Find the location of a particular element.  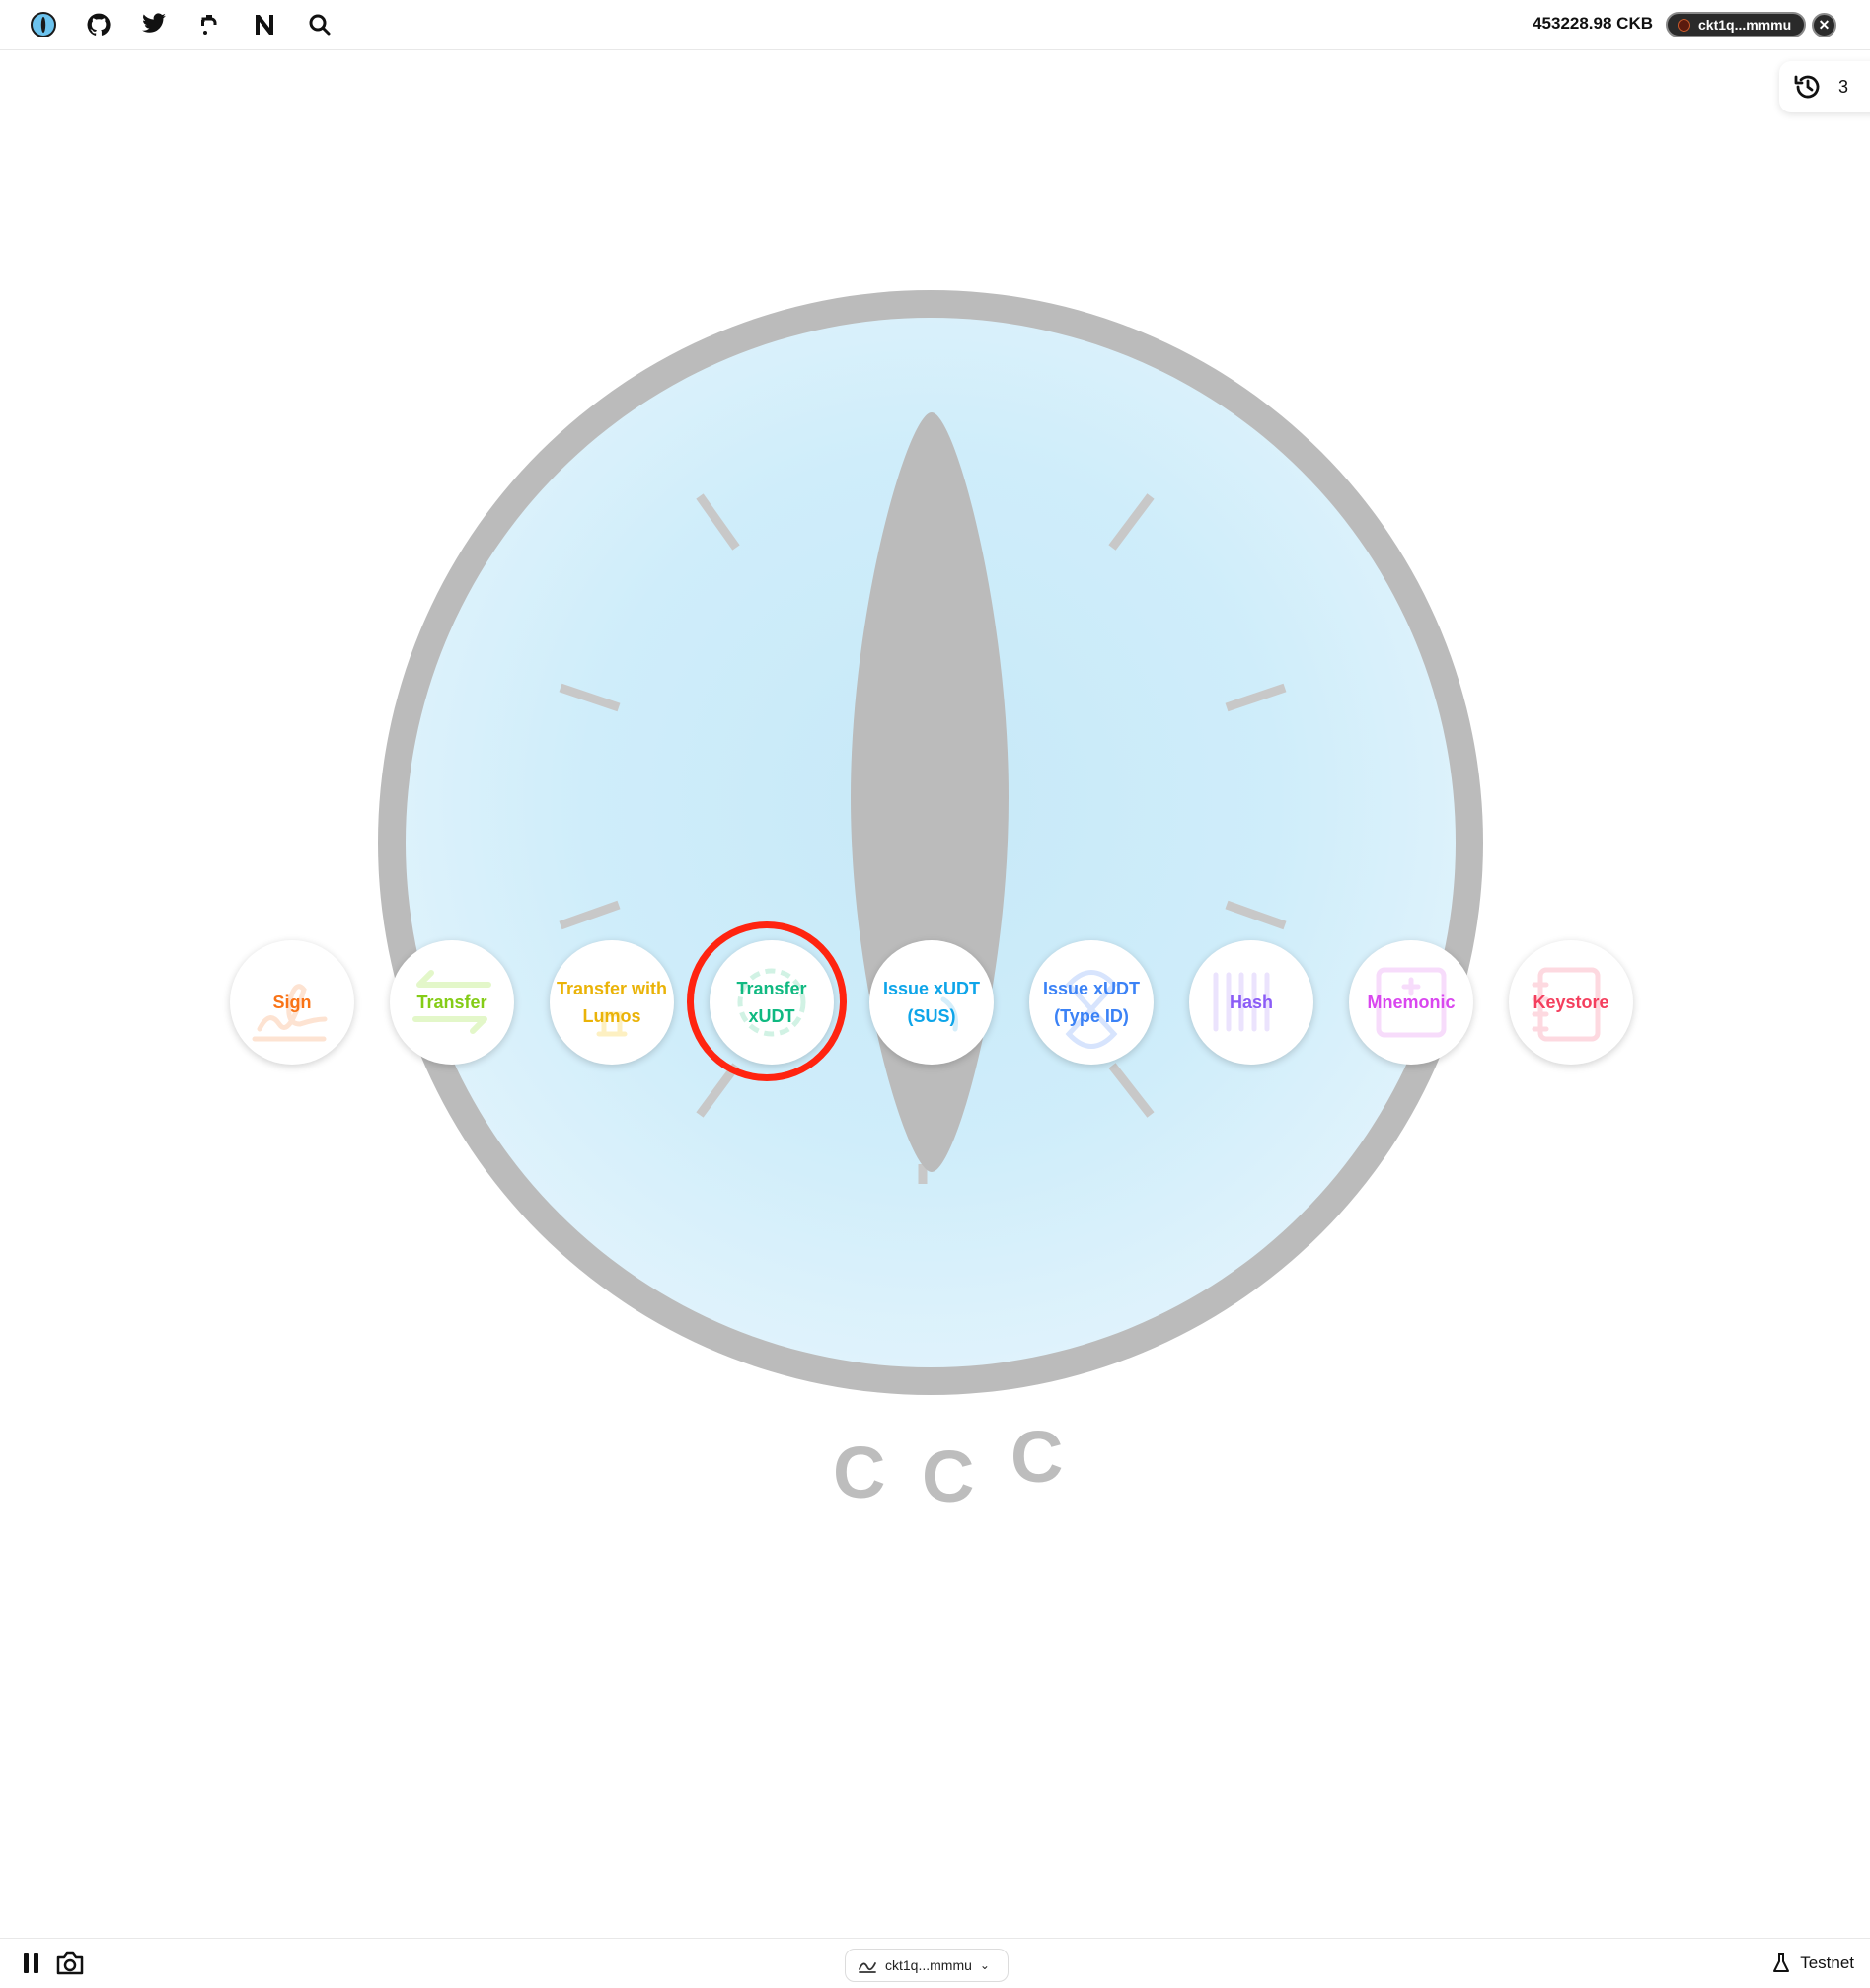

footer-address: ckt1q...mmmu is located at coordinates (929, 1965).